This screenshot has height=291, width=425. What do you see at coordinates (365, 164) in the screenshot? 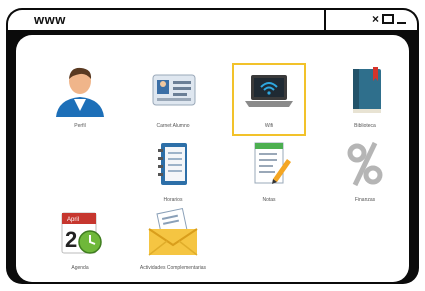
I see `percent-icon` at bounding box center [365, 164].